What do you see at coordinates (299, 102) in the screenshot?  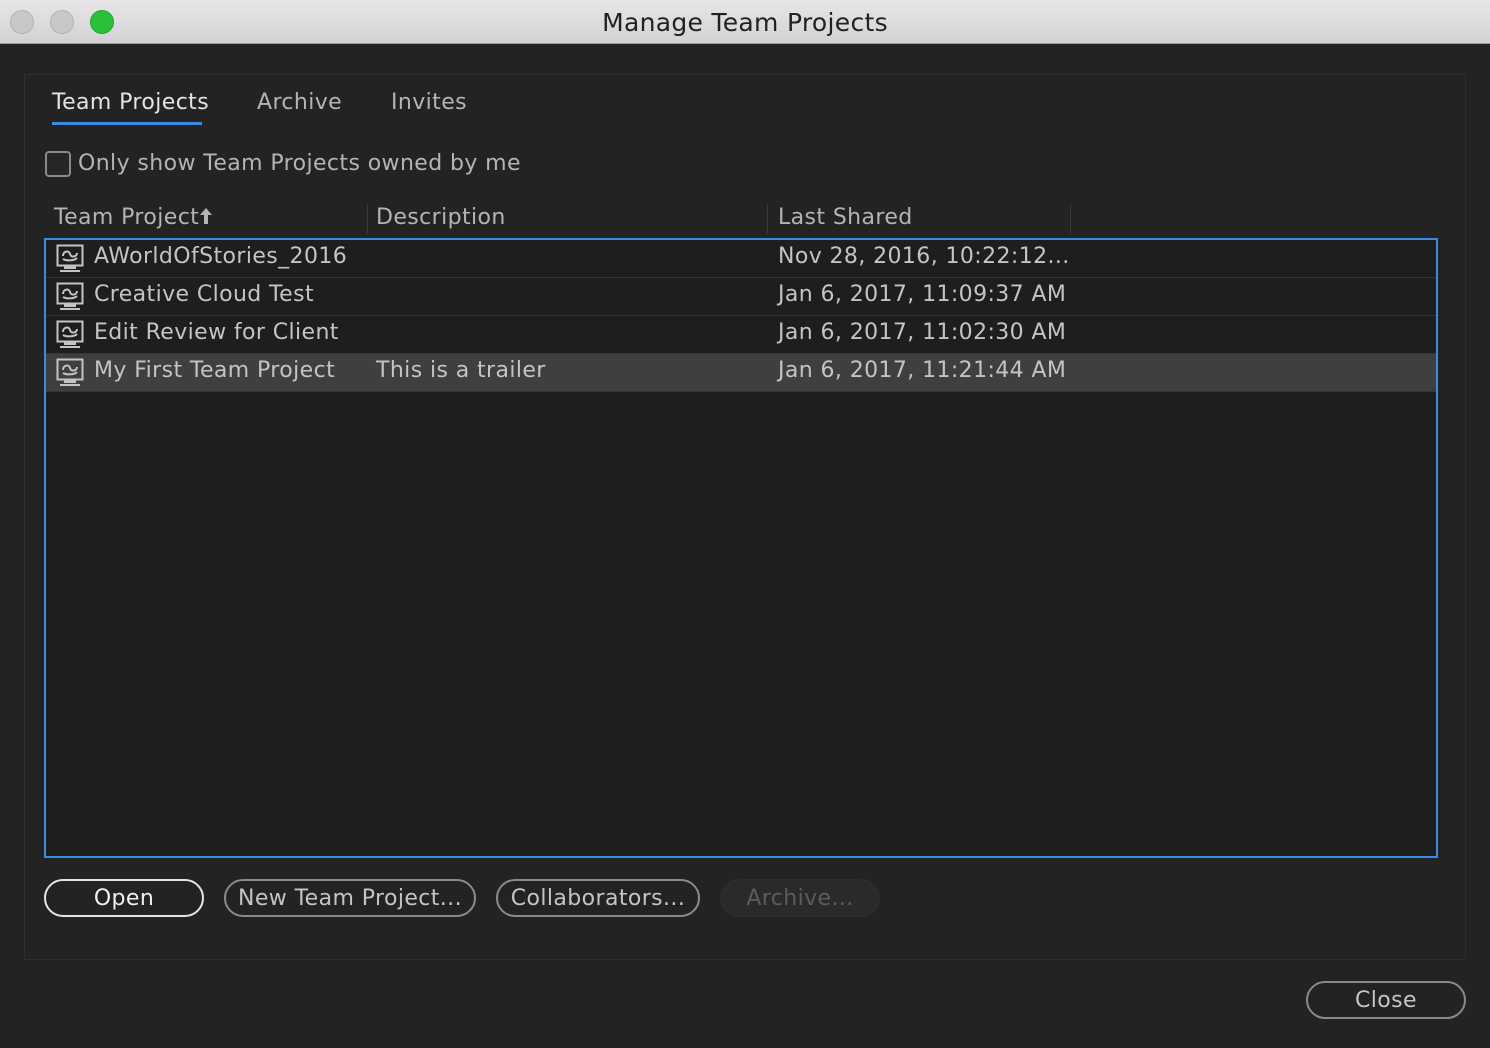 I see `tab-archive: Archive` at bounding box center [299, 102].